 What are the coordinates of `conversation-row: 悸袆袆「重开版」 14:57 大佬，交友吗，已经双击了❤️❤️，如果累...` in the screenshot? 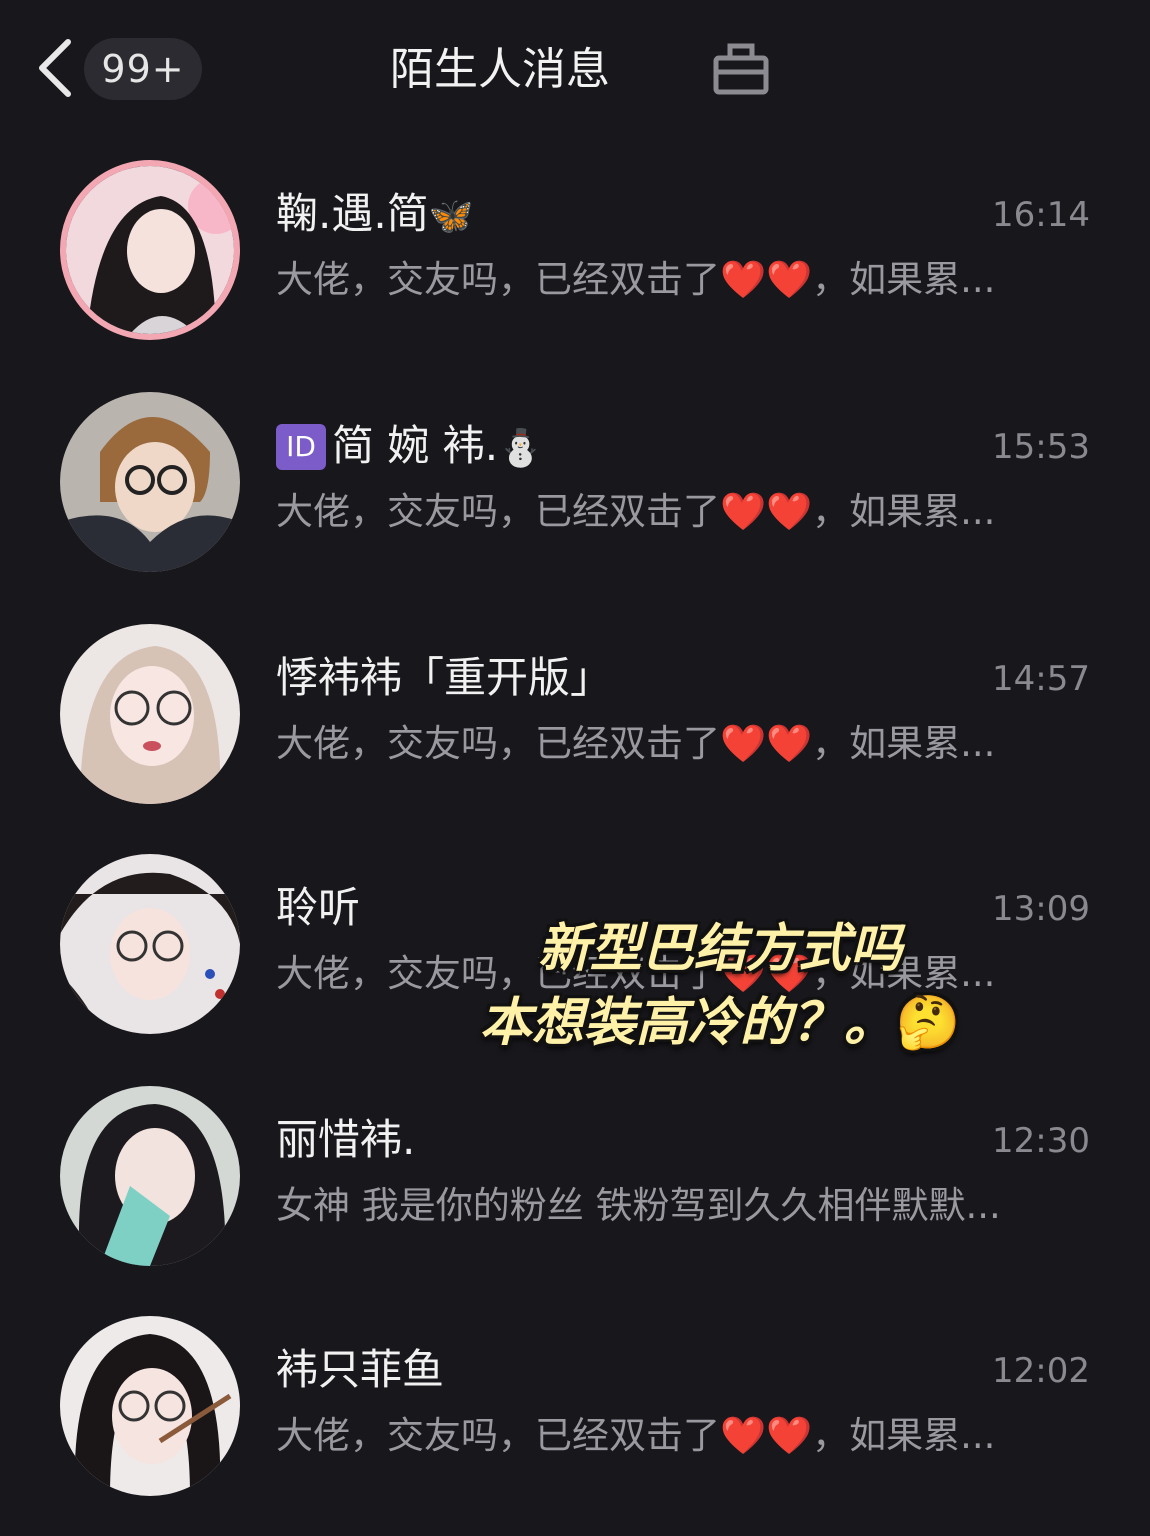 It's located at (575, 729).